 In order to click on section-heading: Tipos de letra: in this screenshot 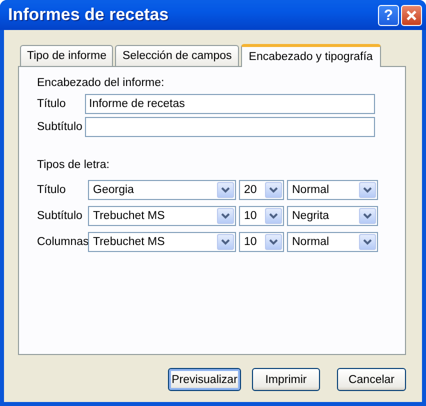, I will do `click(73, 166)`.